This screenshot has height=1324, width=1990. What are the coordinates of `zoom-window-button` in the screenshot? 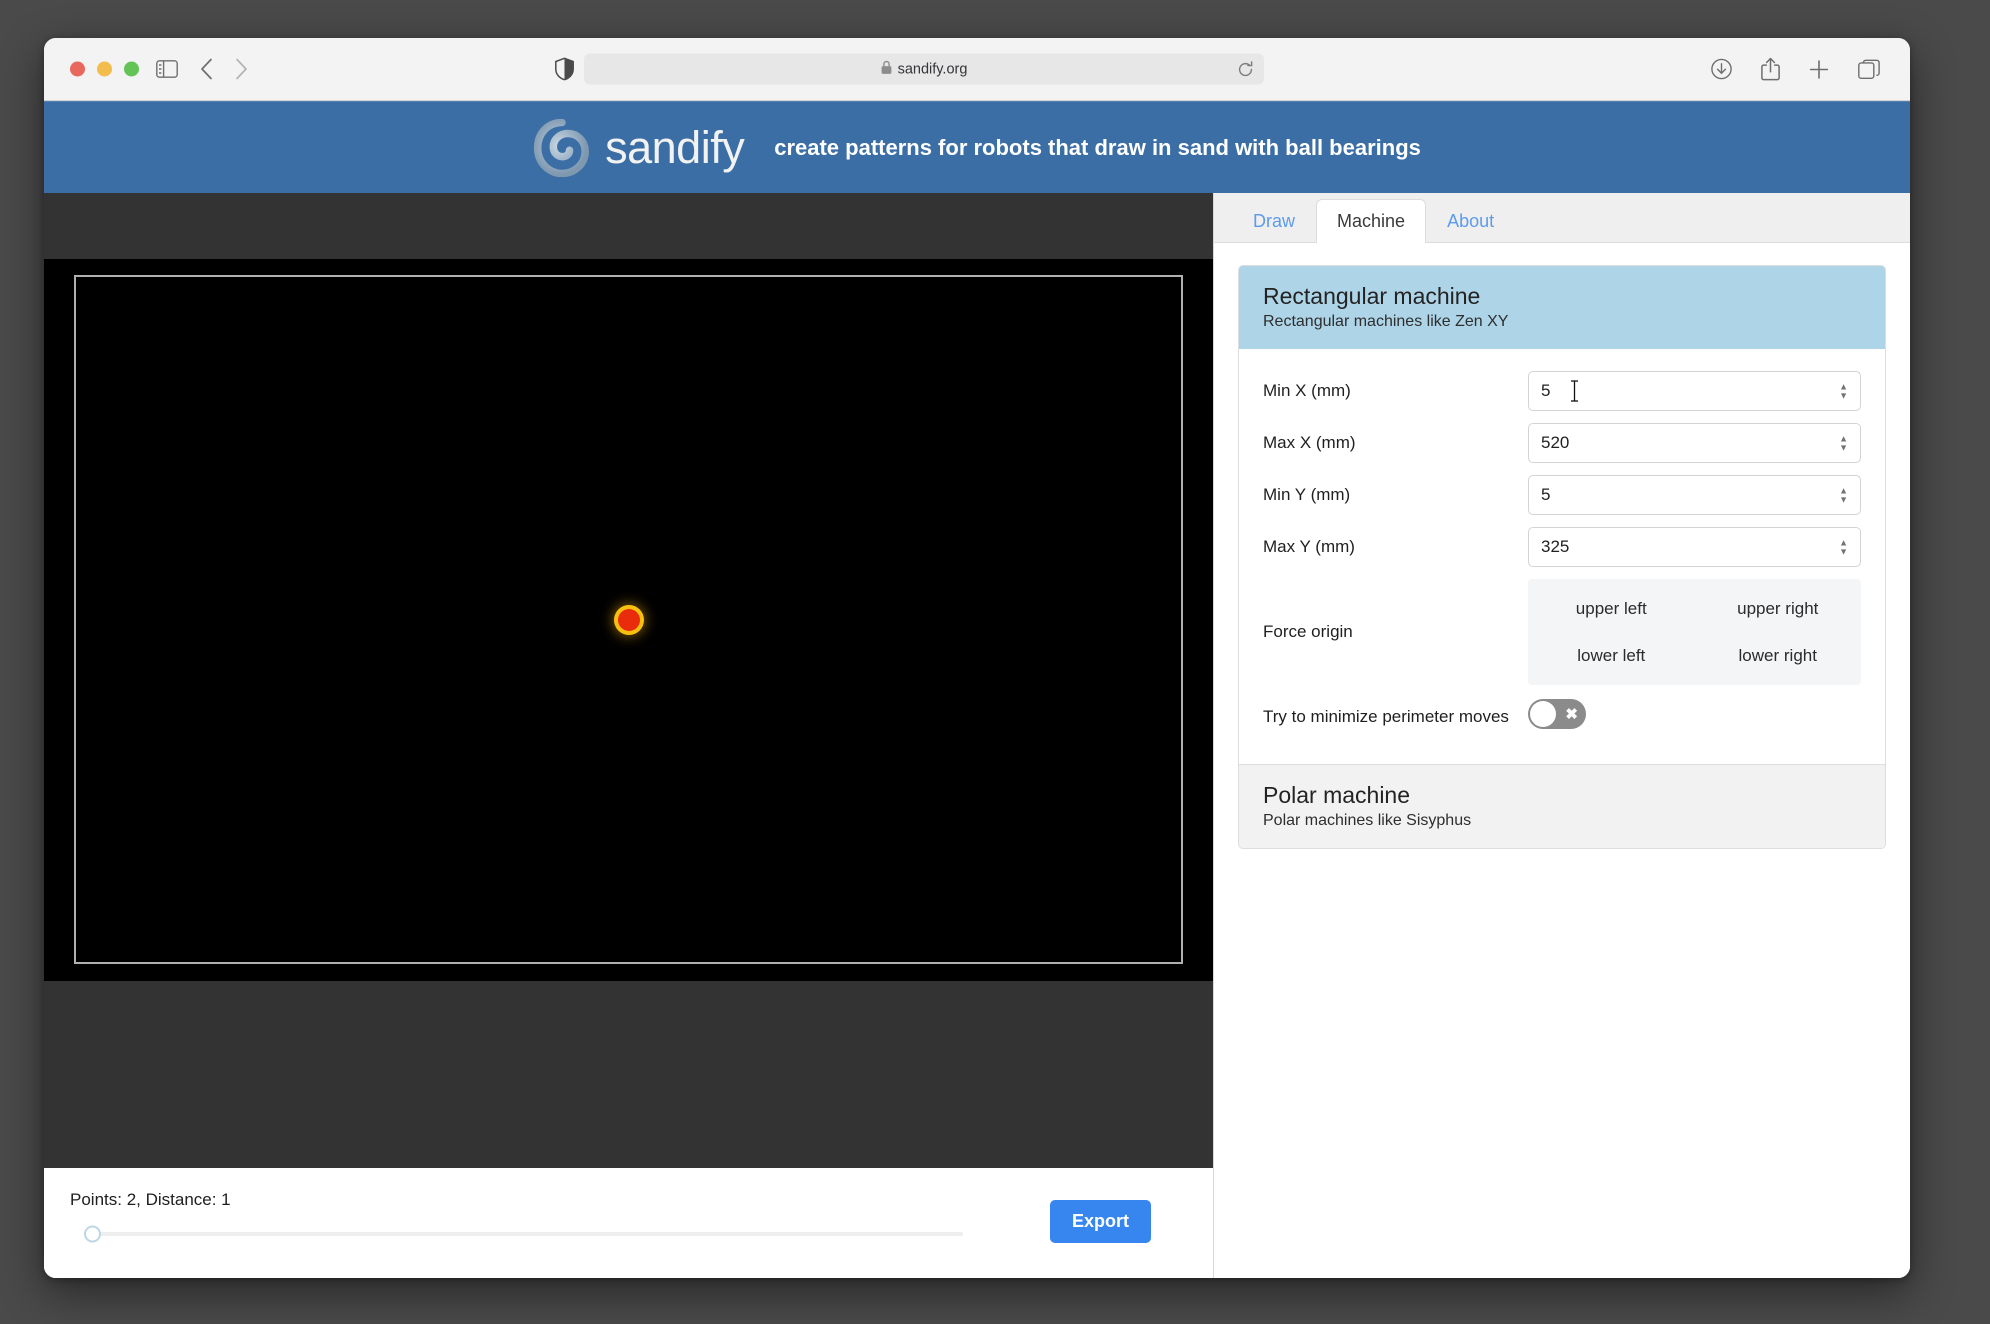 It's located at (131, 69).